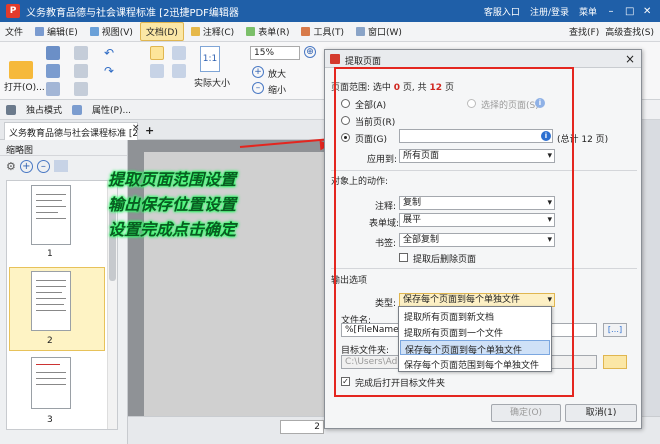 This screenshot has width=660, height=444. I want to click on menu-form: 表单(R), so click(267, 31).